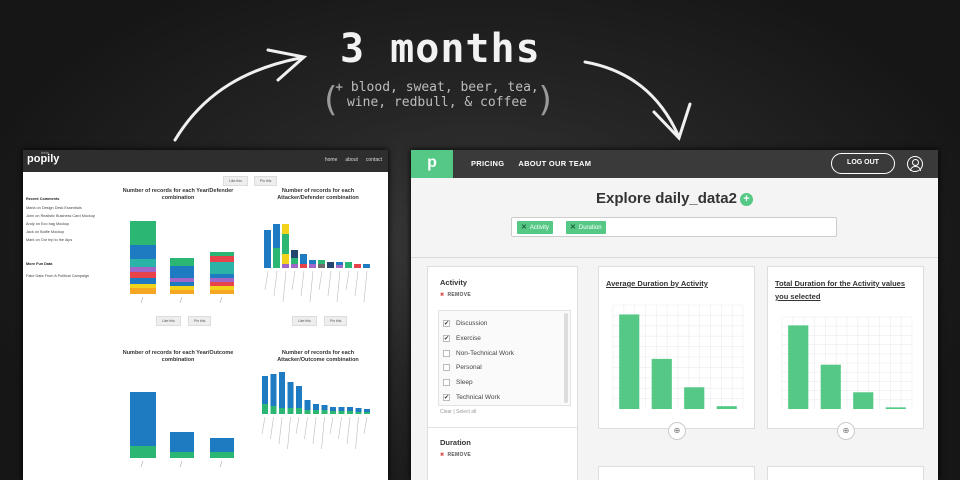 The height and width of the screenshot is (480, 960). What do you see at coordinates (71, 240) in the screenshot?
I see `comment-link: Mark on Our trip to the Alps` at bounding box center [71, 240].